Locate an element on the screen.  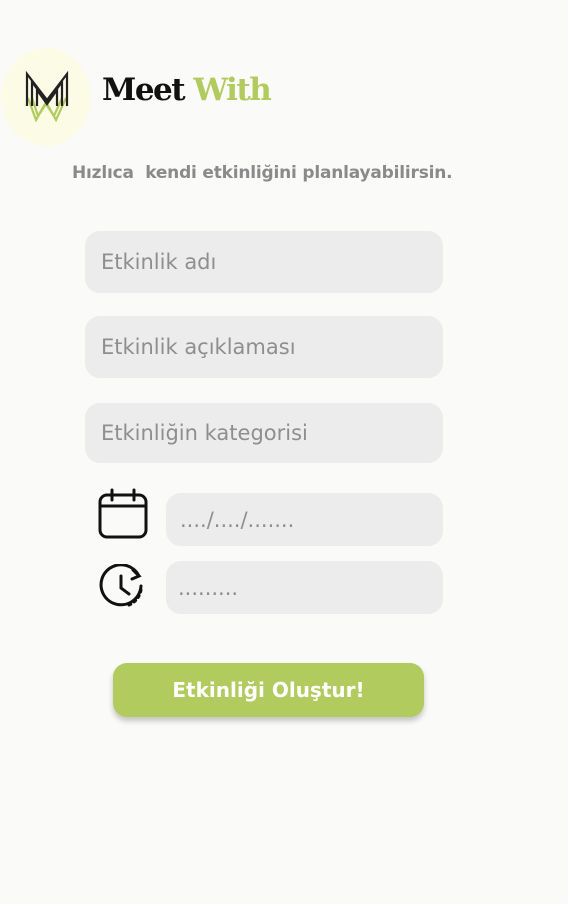
event-name-input is located at coordinates (264, 262).